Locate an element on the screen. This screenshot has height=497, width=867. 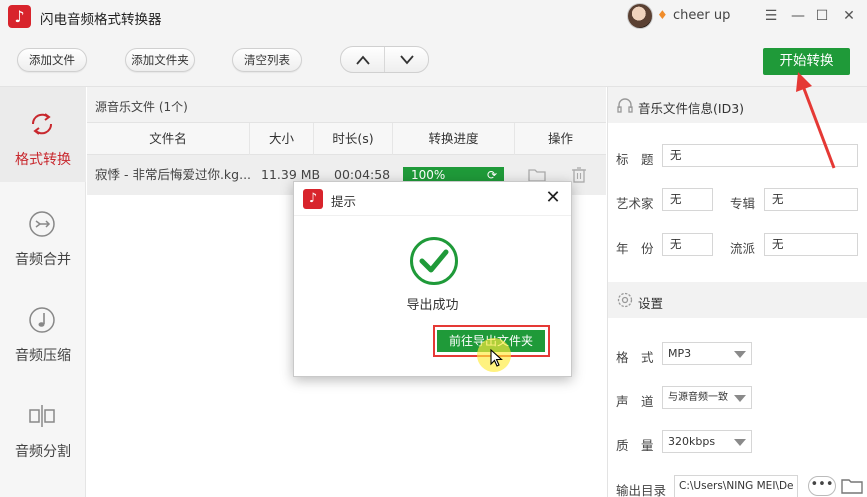
gear-icon is located at coordinates (625, 300).